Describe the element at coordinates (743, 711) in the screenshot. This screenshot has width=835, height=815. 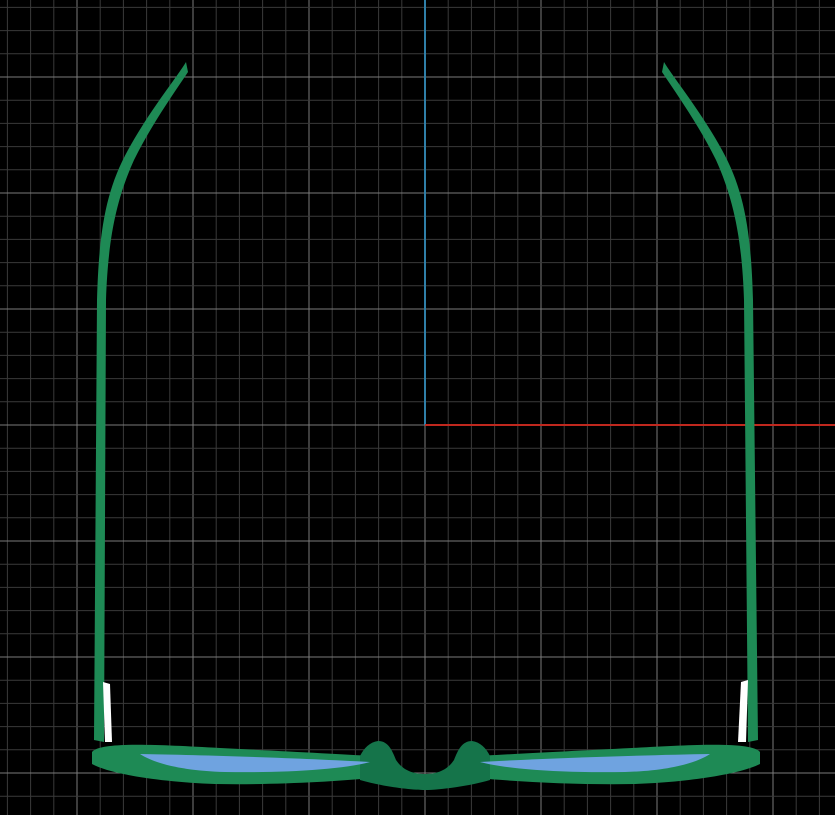
I see `right-hinge` at that location.